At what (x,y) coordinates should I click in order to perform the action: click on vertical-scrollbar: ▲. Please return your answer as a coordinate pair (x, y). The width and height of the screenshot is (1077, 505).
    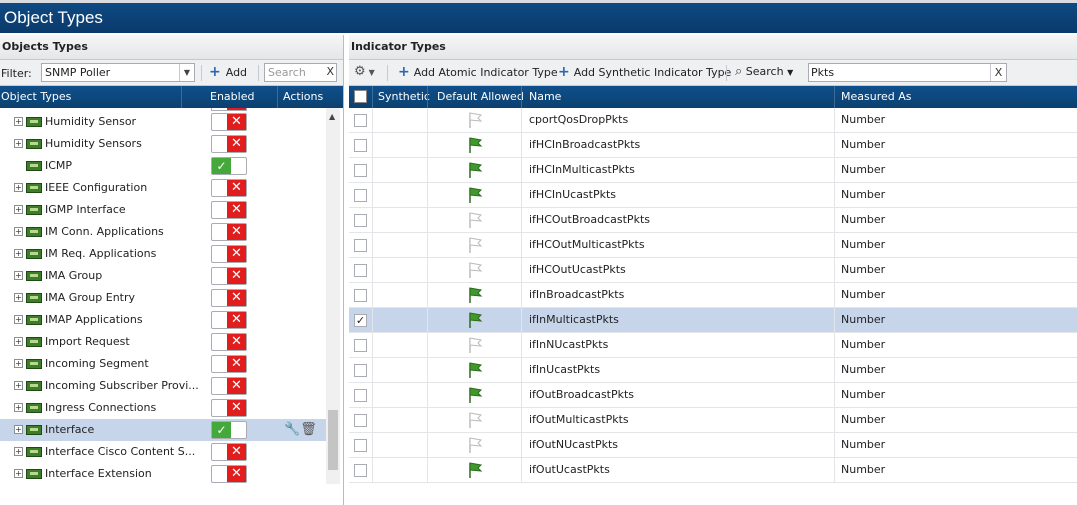
    Looking at the image, I should click on (333, 296).